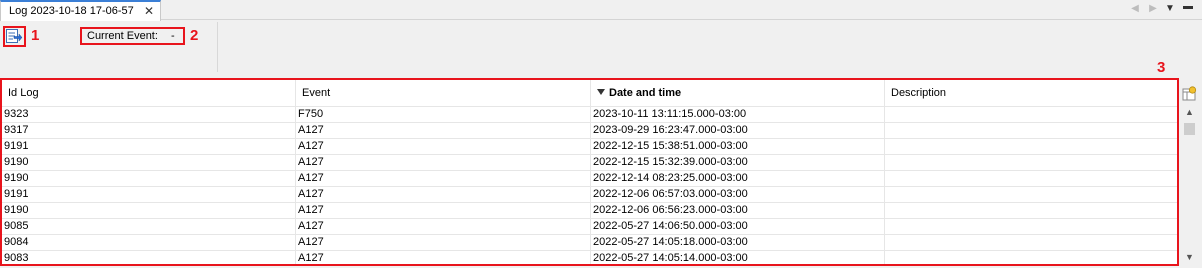 Image resolution: width=1202 pixels, height=268 pixels. Describe the element at coordinates (1031, 93) in the screenshot. I see `column-header-description: Description` at that location.